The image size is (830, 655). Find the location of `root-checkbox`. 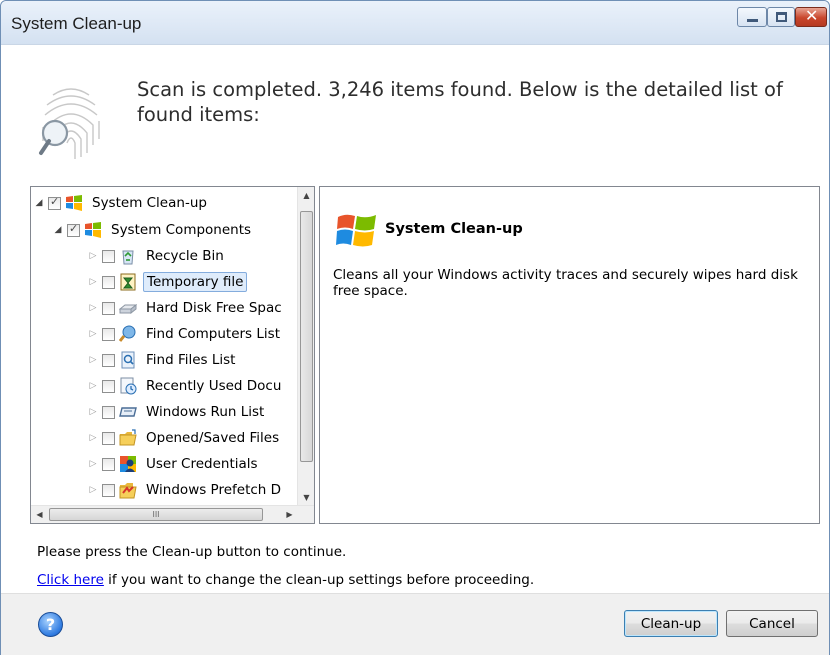

root-checkbox is located at coordinates (54, 202).